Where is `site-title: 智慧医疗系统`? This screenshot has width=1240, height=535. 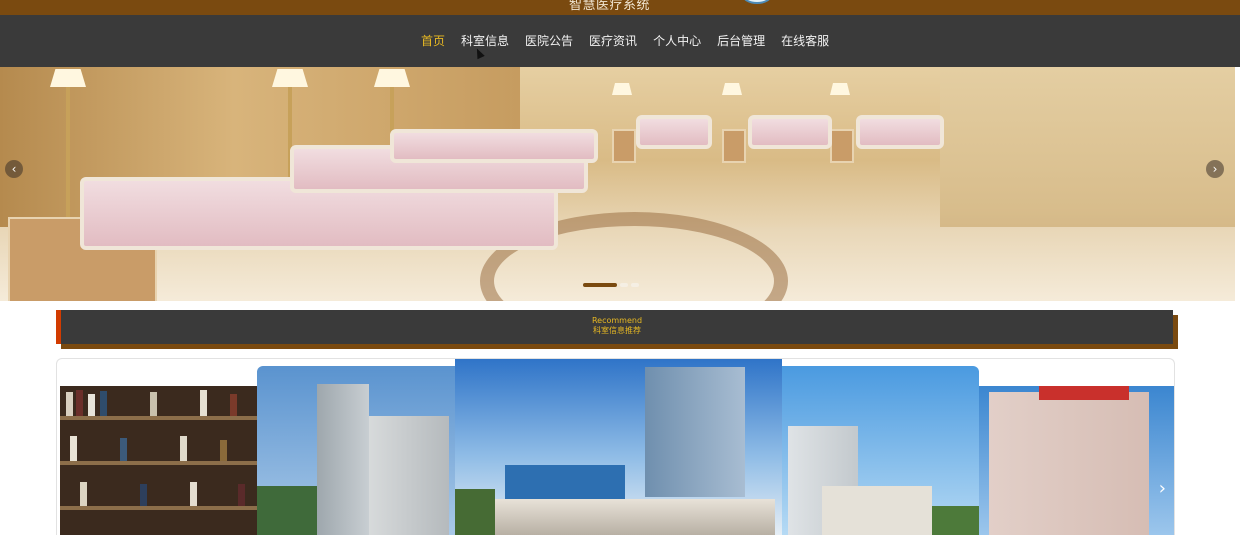 site-title: 智慧医疗系统 is located at coordinates (610, 6).